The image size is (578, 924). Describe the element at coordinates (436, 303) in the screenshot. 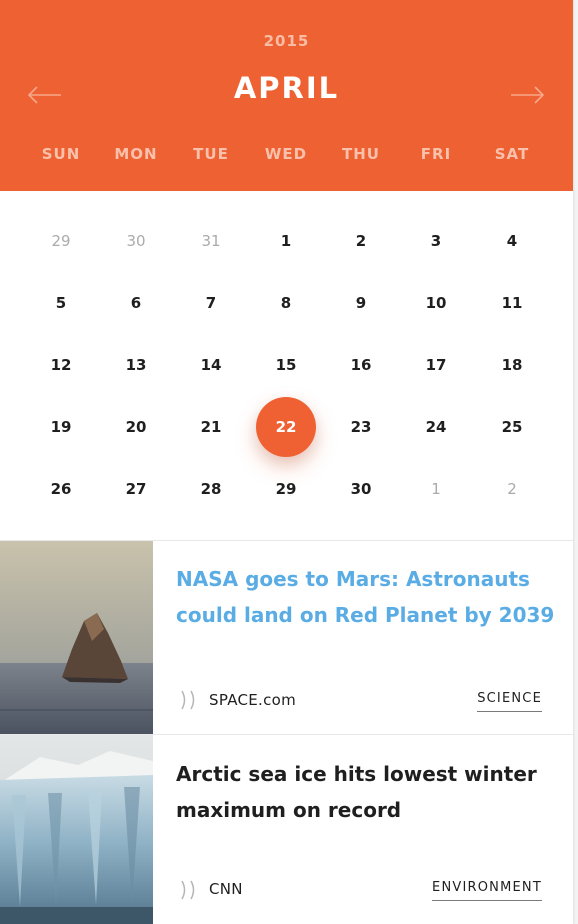

I see `day-cell: 10` at that location.